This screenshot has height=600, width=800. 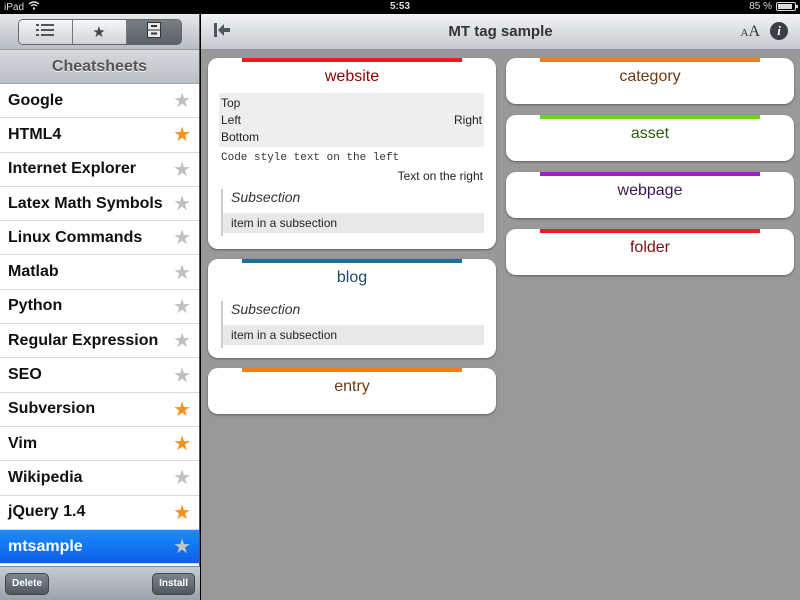 I want to click on card-title: category, so click(x=650, y=76).